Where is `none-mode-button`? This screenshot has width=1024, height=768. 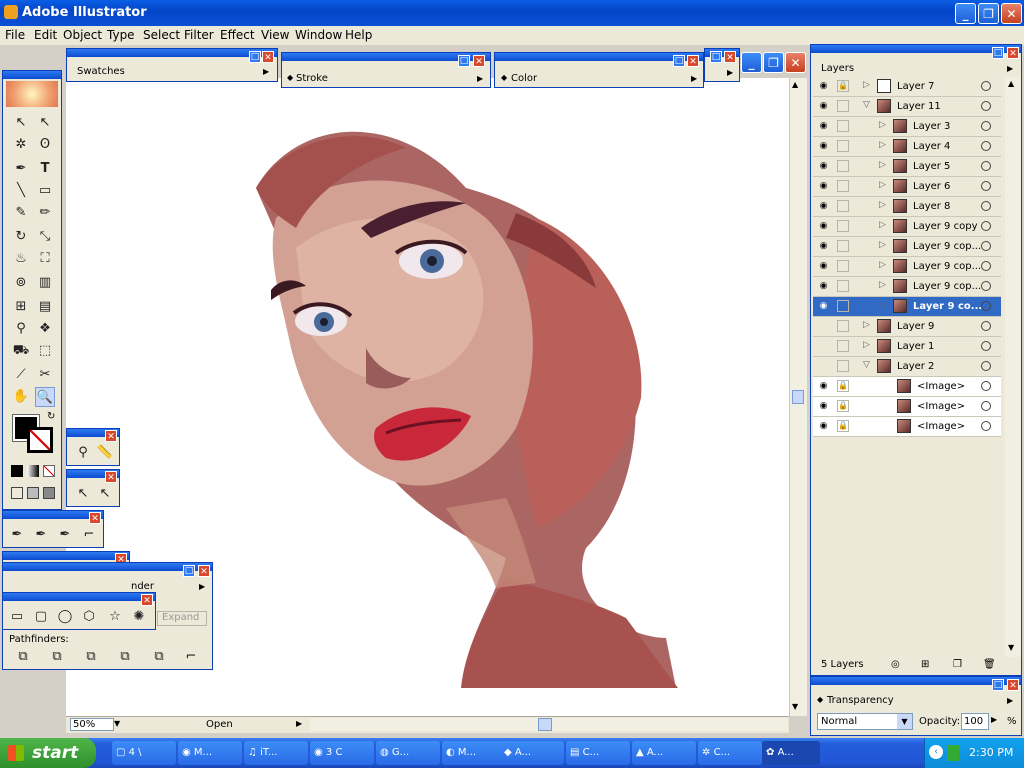
none-mode-button is located at coordinates (49, 471).